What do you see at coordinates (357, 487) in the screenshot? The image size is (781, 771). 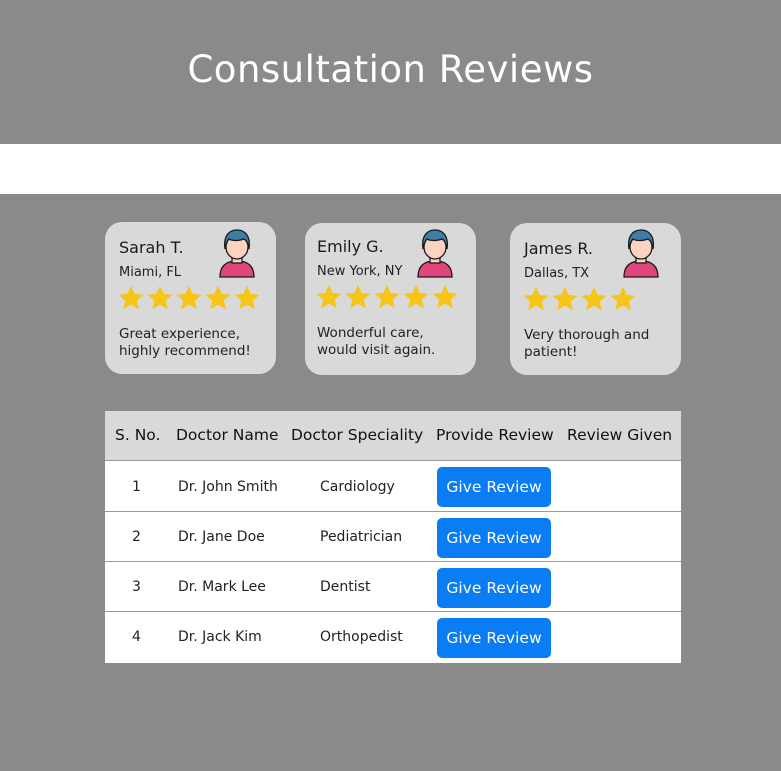 I see `cell-speciality: Cardiology` at bounding box center [357, 487].